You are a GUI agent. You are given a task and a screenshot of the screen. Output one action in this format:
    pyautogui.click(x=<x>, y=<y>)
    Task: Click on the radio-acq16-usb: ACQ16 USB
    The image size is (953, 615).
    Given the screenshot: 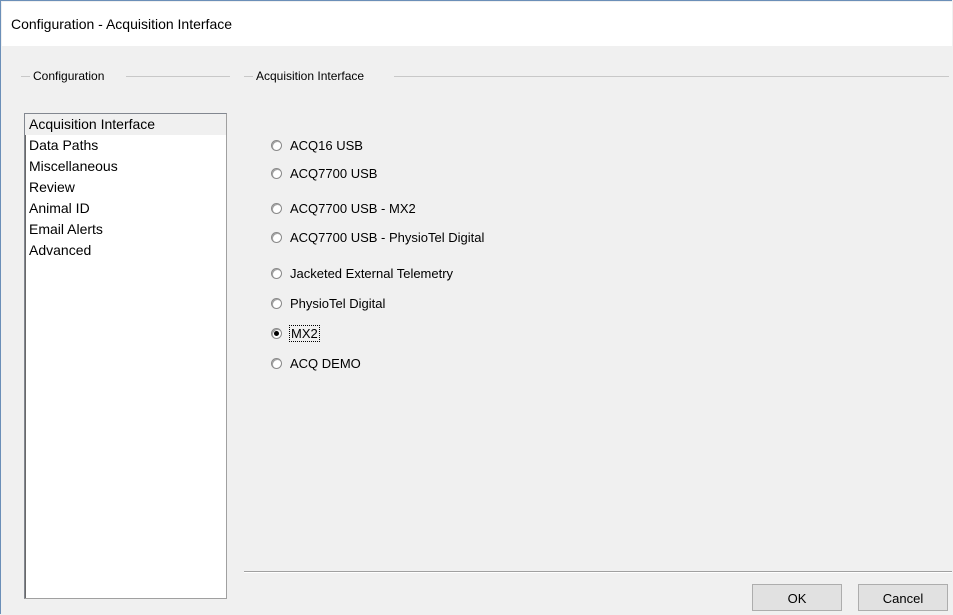 What is the action you would take?
    pyautogui.click(x=317, y=145)
    